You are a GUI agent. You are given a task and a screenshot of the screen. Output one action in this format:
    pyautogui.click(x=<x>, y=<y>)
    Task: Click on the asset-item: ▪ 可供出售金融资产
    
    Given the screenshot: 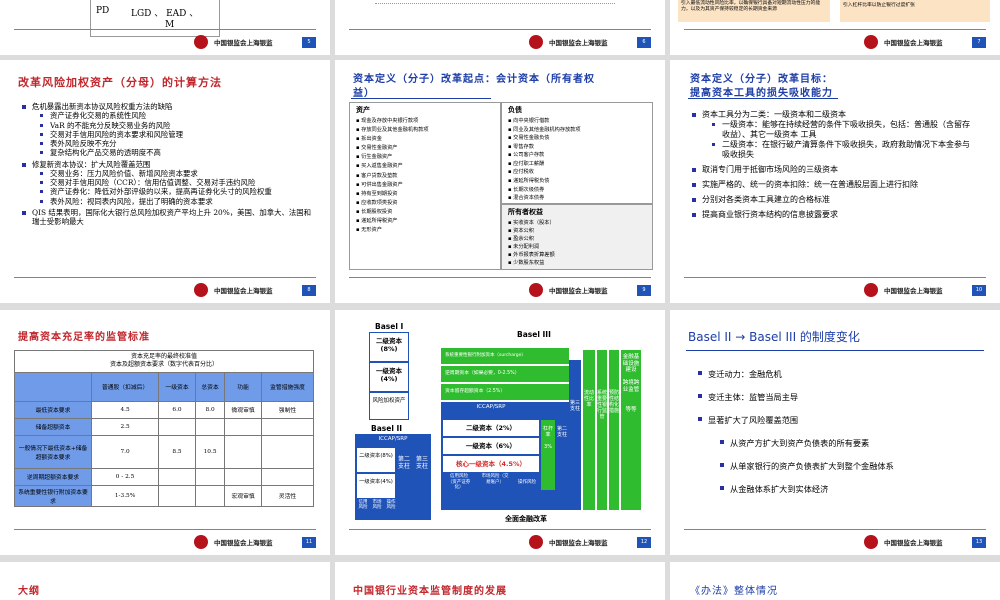 What is the action you would take?
    pyautogui.click(x=379, y=184)
    